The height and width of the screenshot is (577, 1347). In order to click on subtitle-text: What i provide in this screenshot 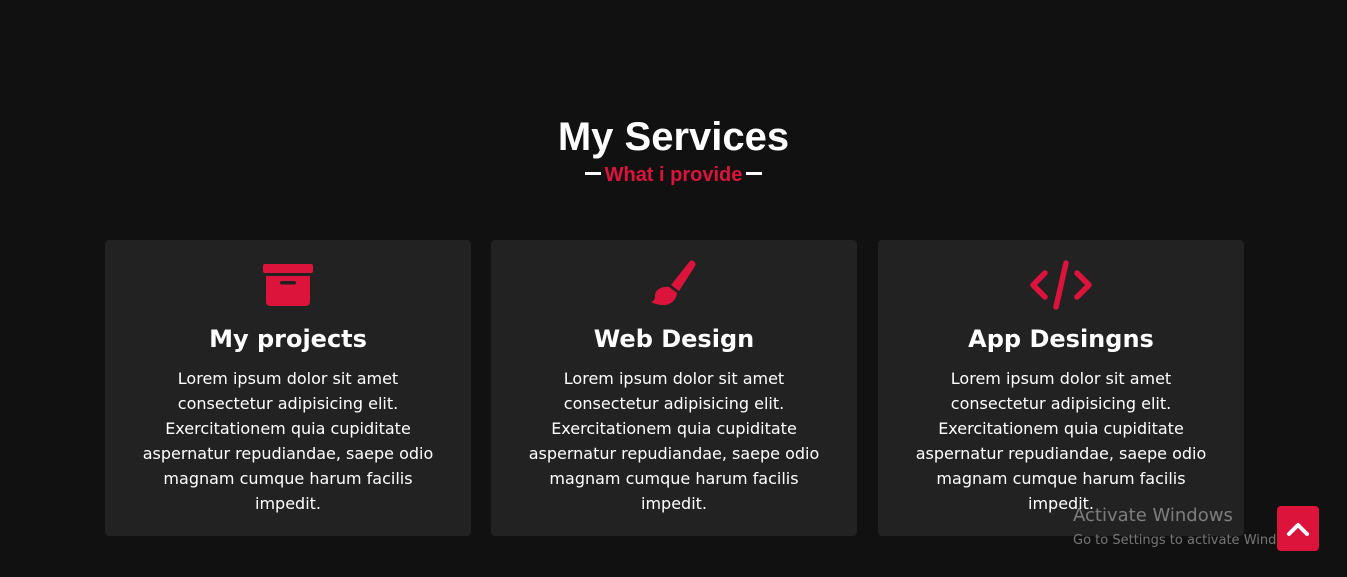, I will do `click(673, 175)`.